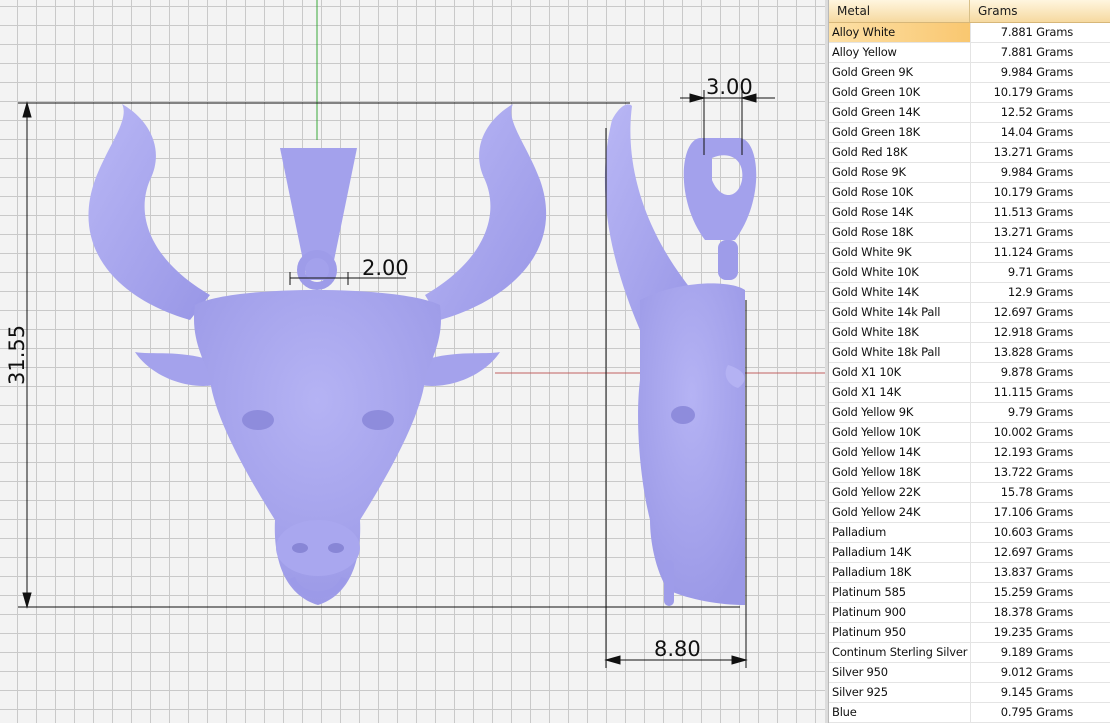 The height and width of the screenshot is (723, 1110). Describe the element at coordinates (900, 172) in the screenshot. I see `metal-name-cell: Gold Rose 9K` at that location.